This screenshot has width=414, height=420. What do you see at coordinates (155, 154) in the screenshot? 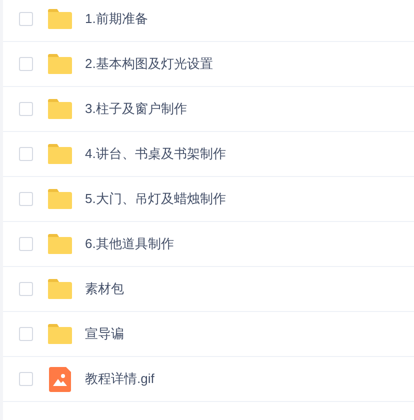
I see `file-name: 4.讲台、书桌及书架制作` at bounding box center [155, 154].